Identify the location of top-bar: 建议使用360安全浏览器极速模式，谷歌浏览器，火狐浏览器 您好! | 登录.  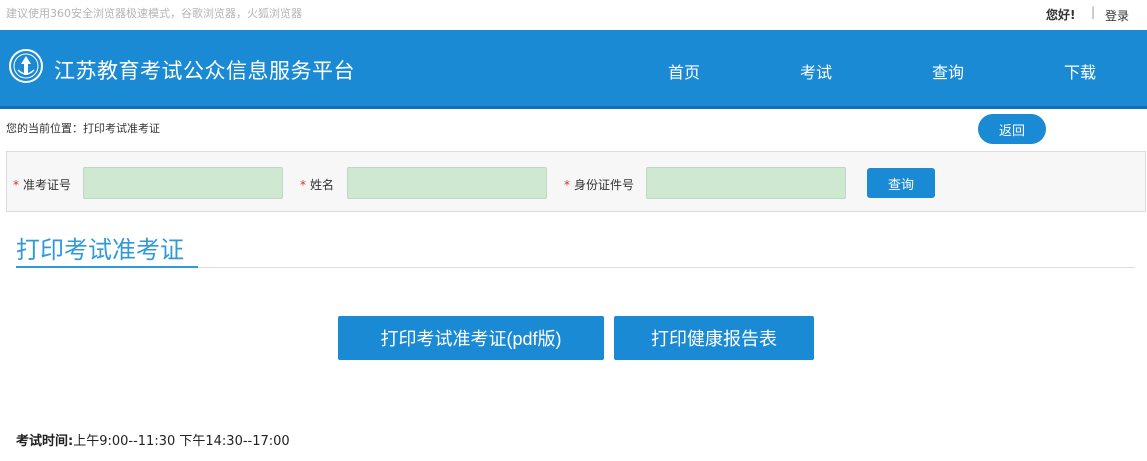
(573, 15).